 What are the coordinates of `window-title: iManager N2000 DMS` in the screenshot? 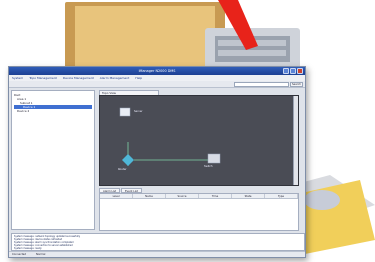 It's located at (157, 71).